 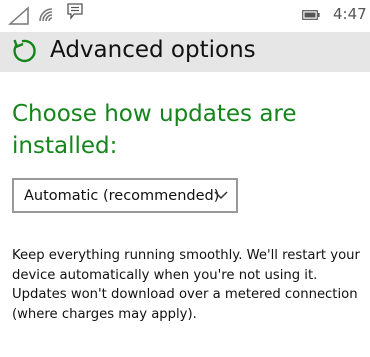 I want to click on battery-icon, so click(x=311, y=15).